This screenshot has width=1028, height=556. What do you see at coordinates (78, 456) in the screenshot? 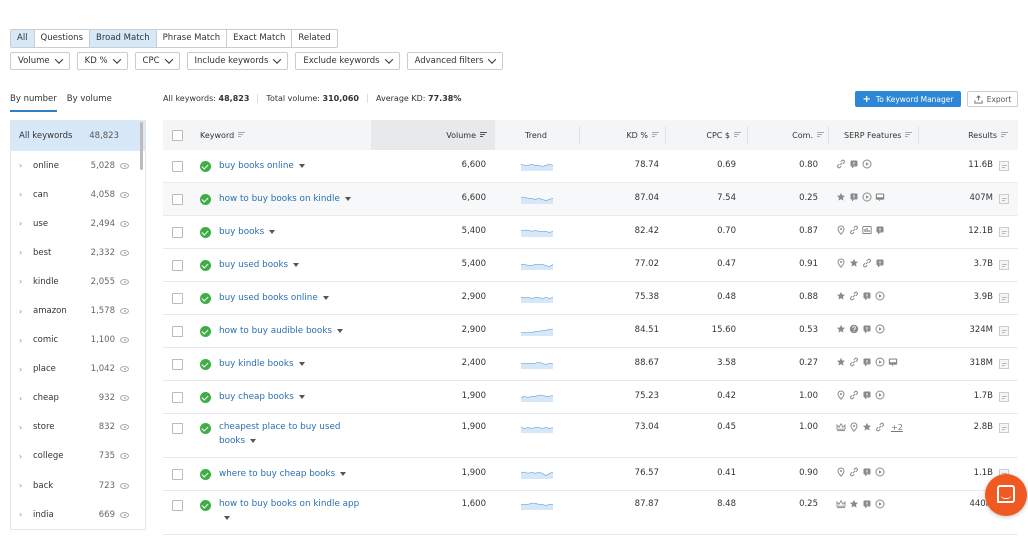
I see `sidebar-item-college: › college 735` at bounding box center [78, 456].